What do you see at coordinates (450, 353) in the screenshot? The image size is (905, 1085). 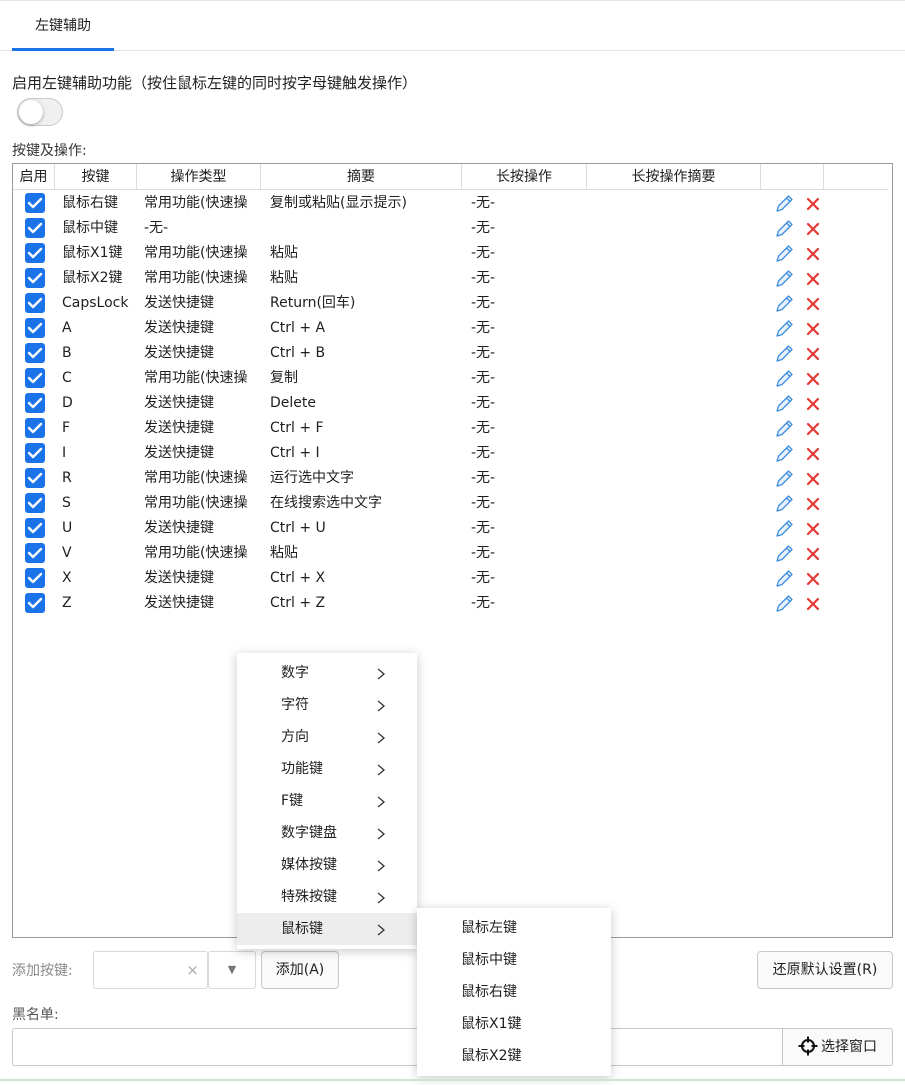 I see `table-row: B 发送快捷键 Ctrl + B -无-` at bounding box center [450, 353].